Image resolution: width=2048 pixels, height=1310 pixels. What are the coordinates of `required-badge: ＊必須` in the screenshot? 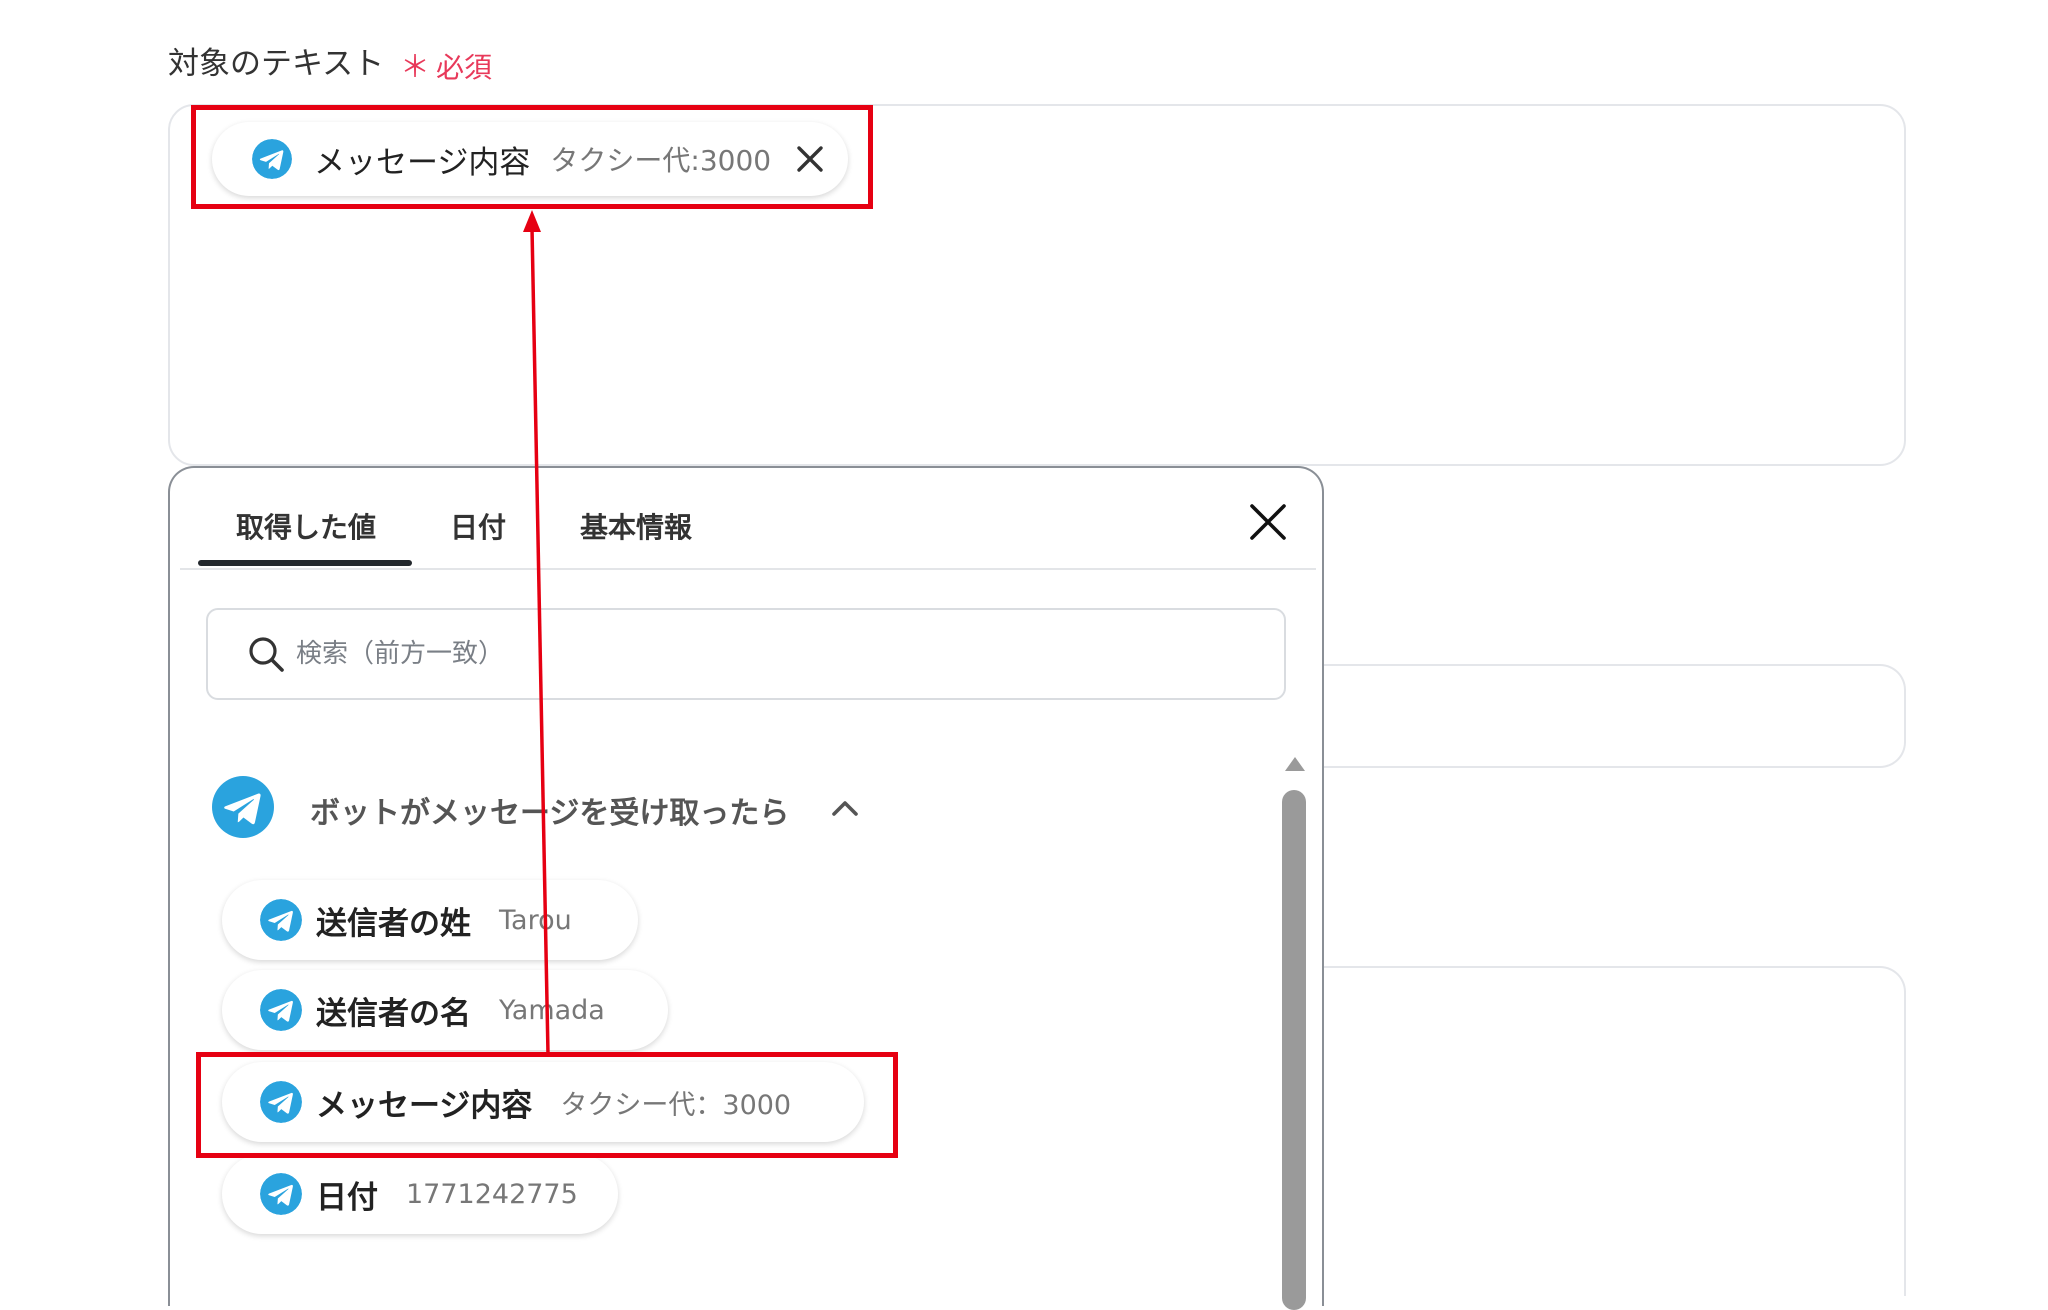 It's located at (446, 64).